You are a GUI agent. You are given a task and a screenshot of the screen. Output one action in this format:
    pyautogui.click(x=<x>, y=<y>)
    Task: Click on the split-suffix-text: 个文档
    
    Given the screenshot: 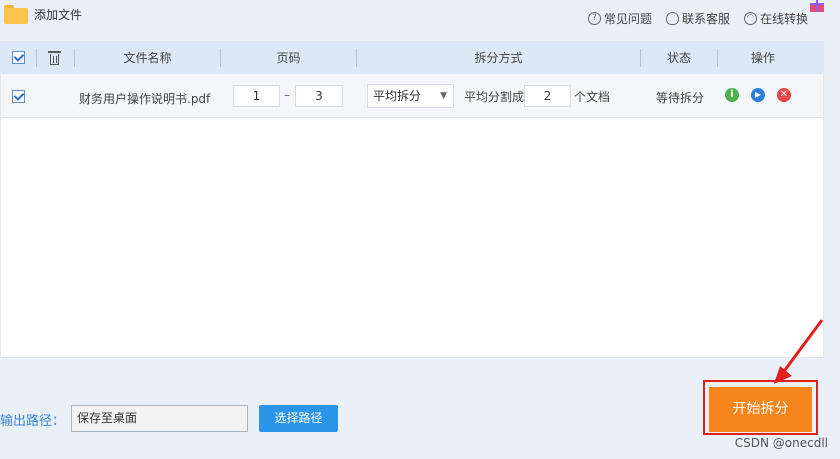 What is the action you would take?
    pyautogui.click(x=592, y=97)
    